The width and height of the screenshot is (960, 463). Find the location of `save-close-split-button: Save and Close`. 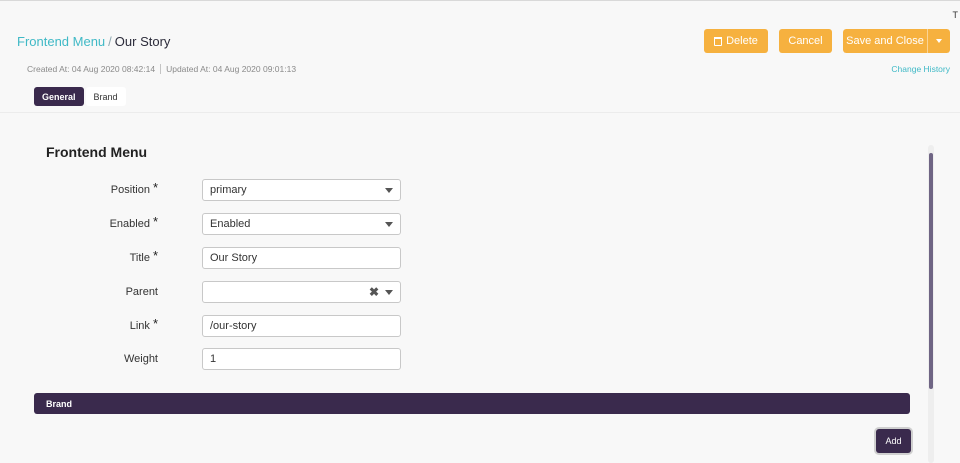

save-close-split-button: Save and Close is located at coordinates (896, 41).